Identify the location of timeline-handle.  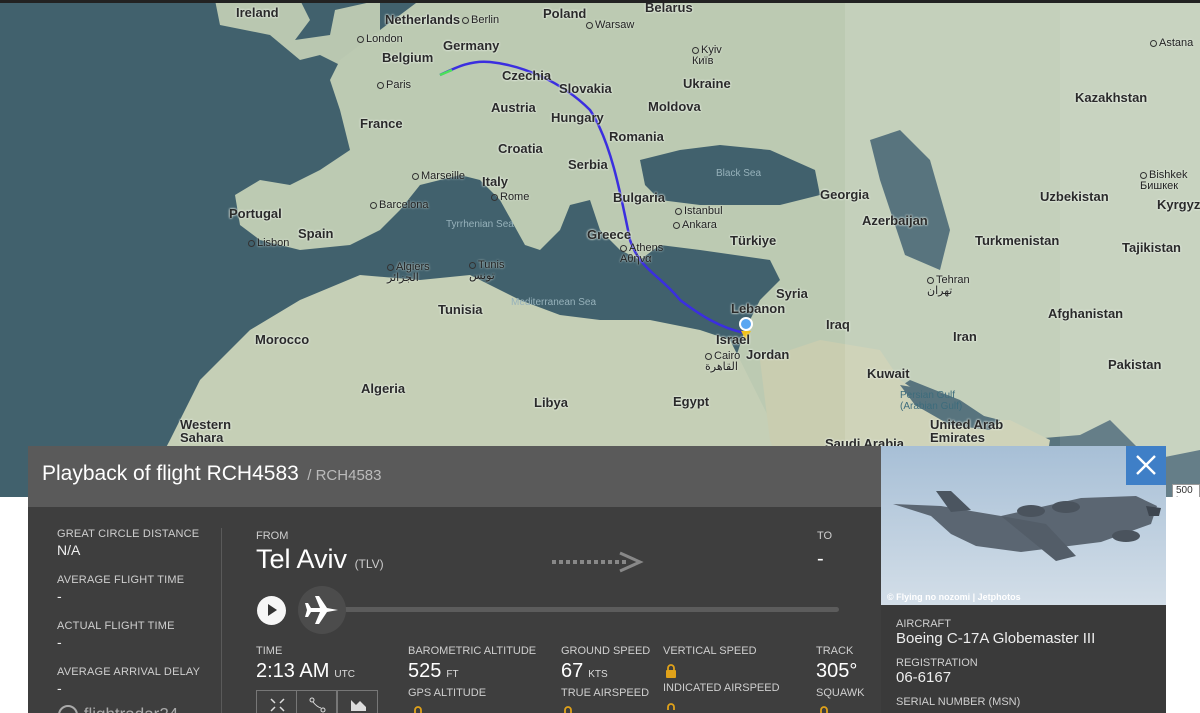
(322, 610).